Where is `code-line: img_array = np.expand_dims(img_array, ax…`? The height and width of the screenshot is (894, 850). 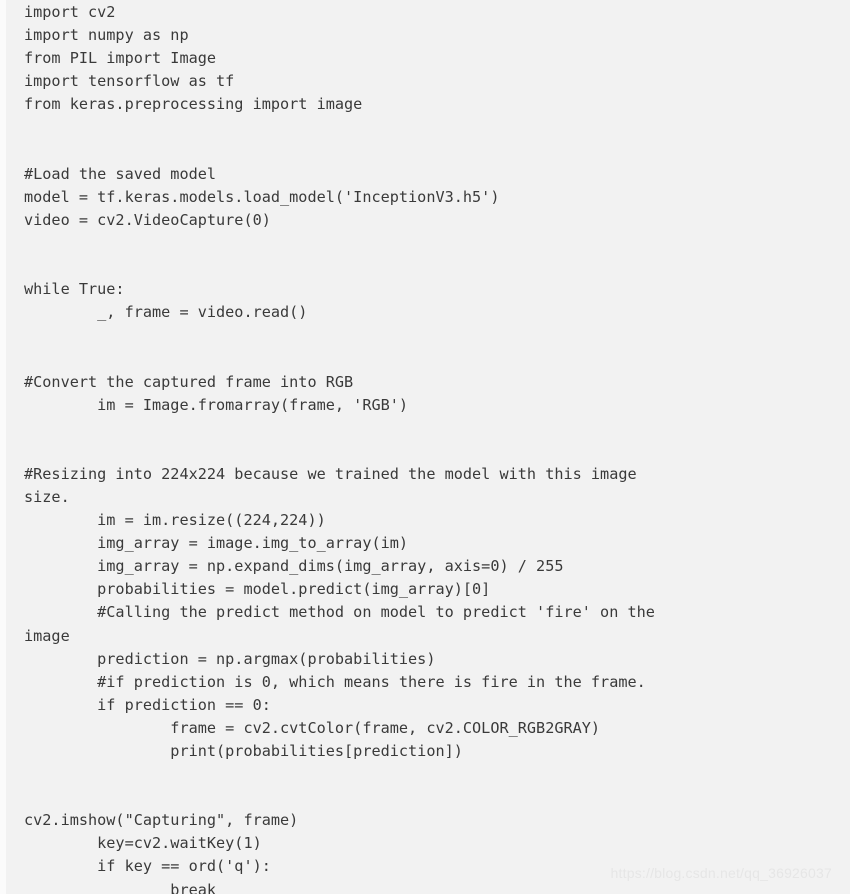
code-line: img_array = np.expand_dims(img_array, ax… is located at coordinates (294, 566).